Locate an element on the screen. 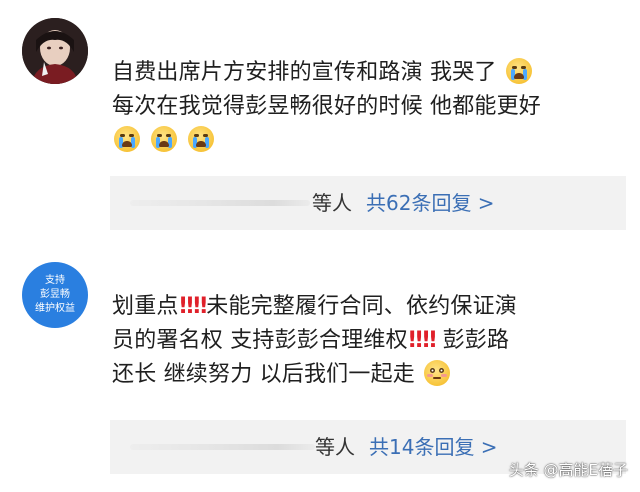  comment-line: 每次在我觉得彭昱畅很好的时候 他都能更好 is located at coordinates (367, 107).